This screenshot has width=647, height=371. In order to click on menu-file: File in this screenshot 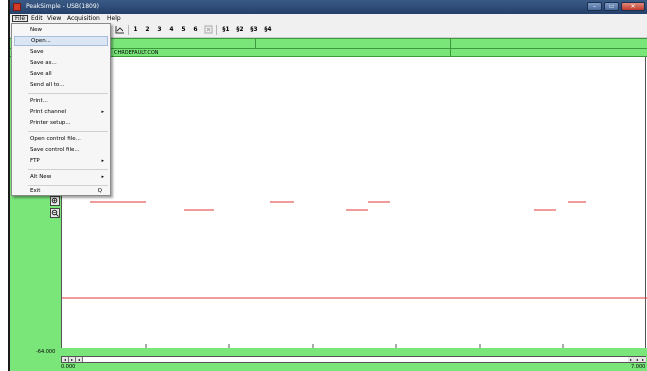, I will do `click(20, 18)`.